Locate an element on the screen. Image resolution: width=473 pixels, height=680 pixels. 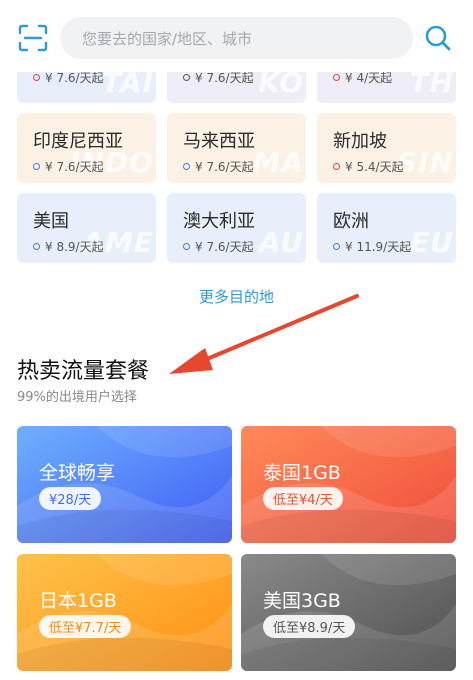
destination-price-row: ¥ 11.9/天起 is located at coordinates (372, 246).